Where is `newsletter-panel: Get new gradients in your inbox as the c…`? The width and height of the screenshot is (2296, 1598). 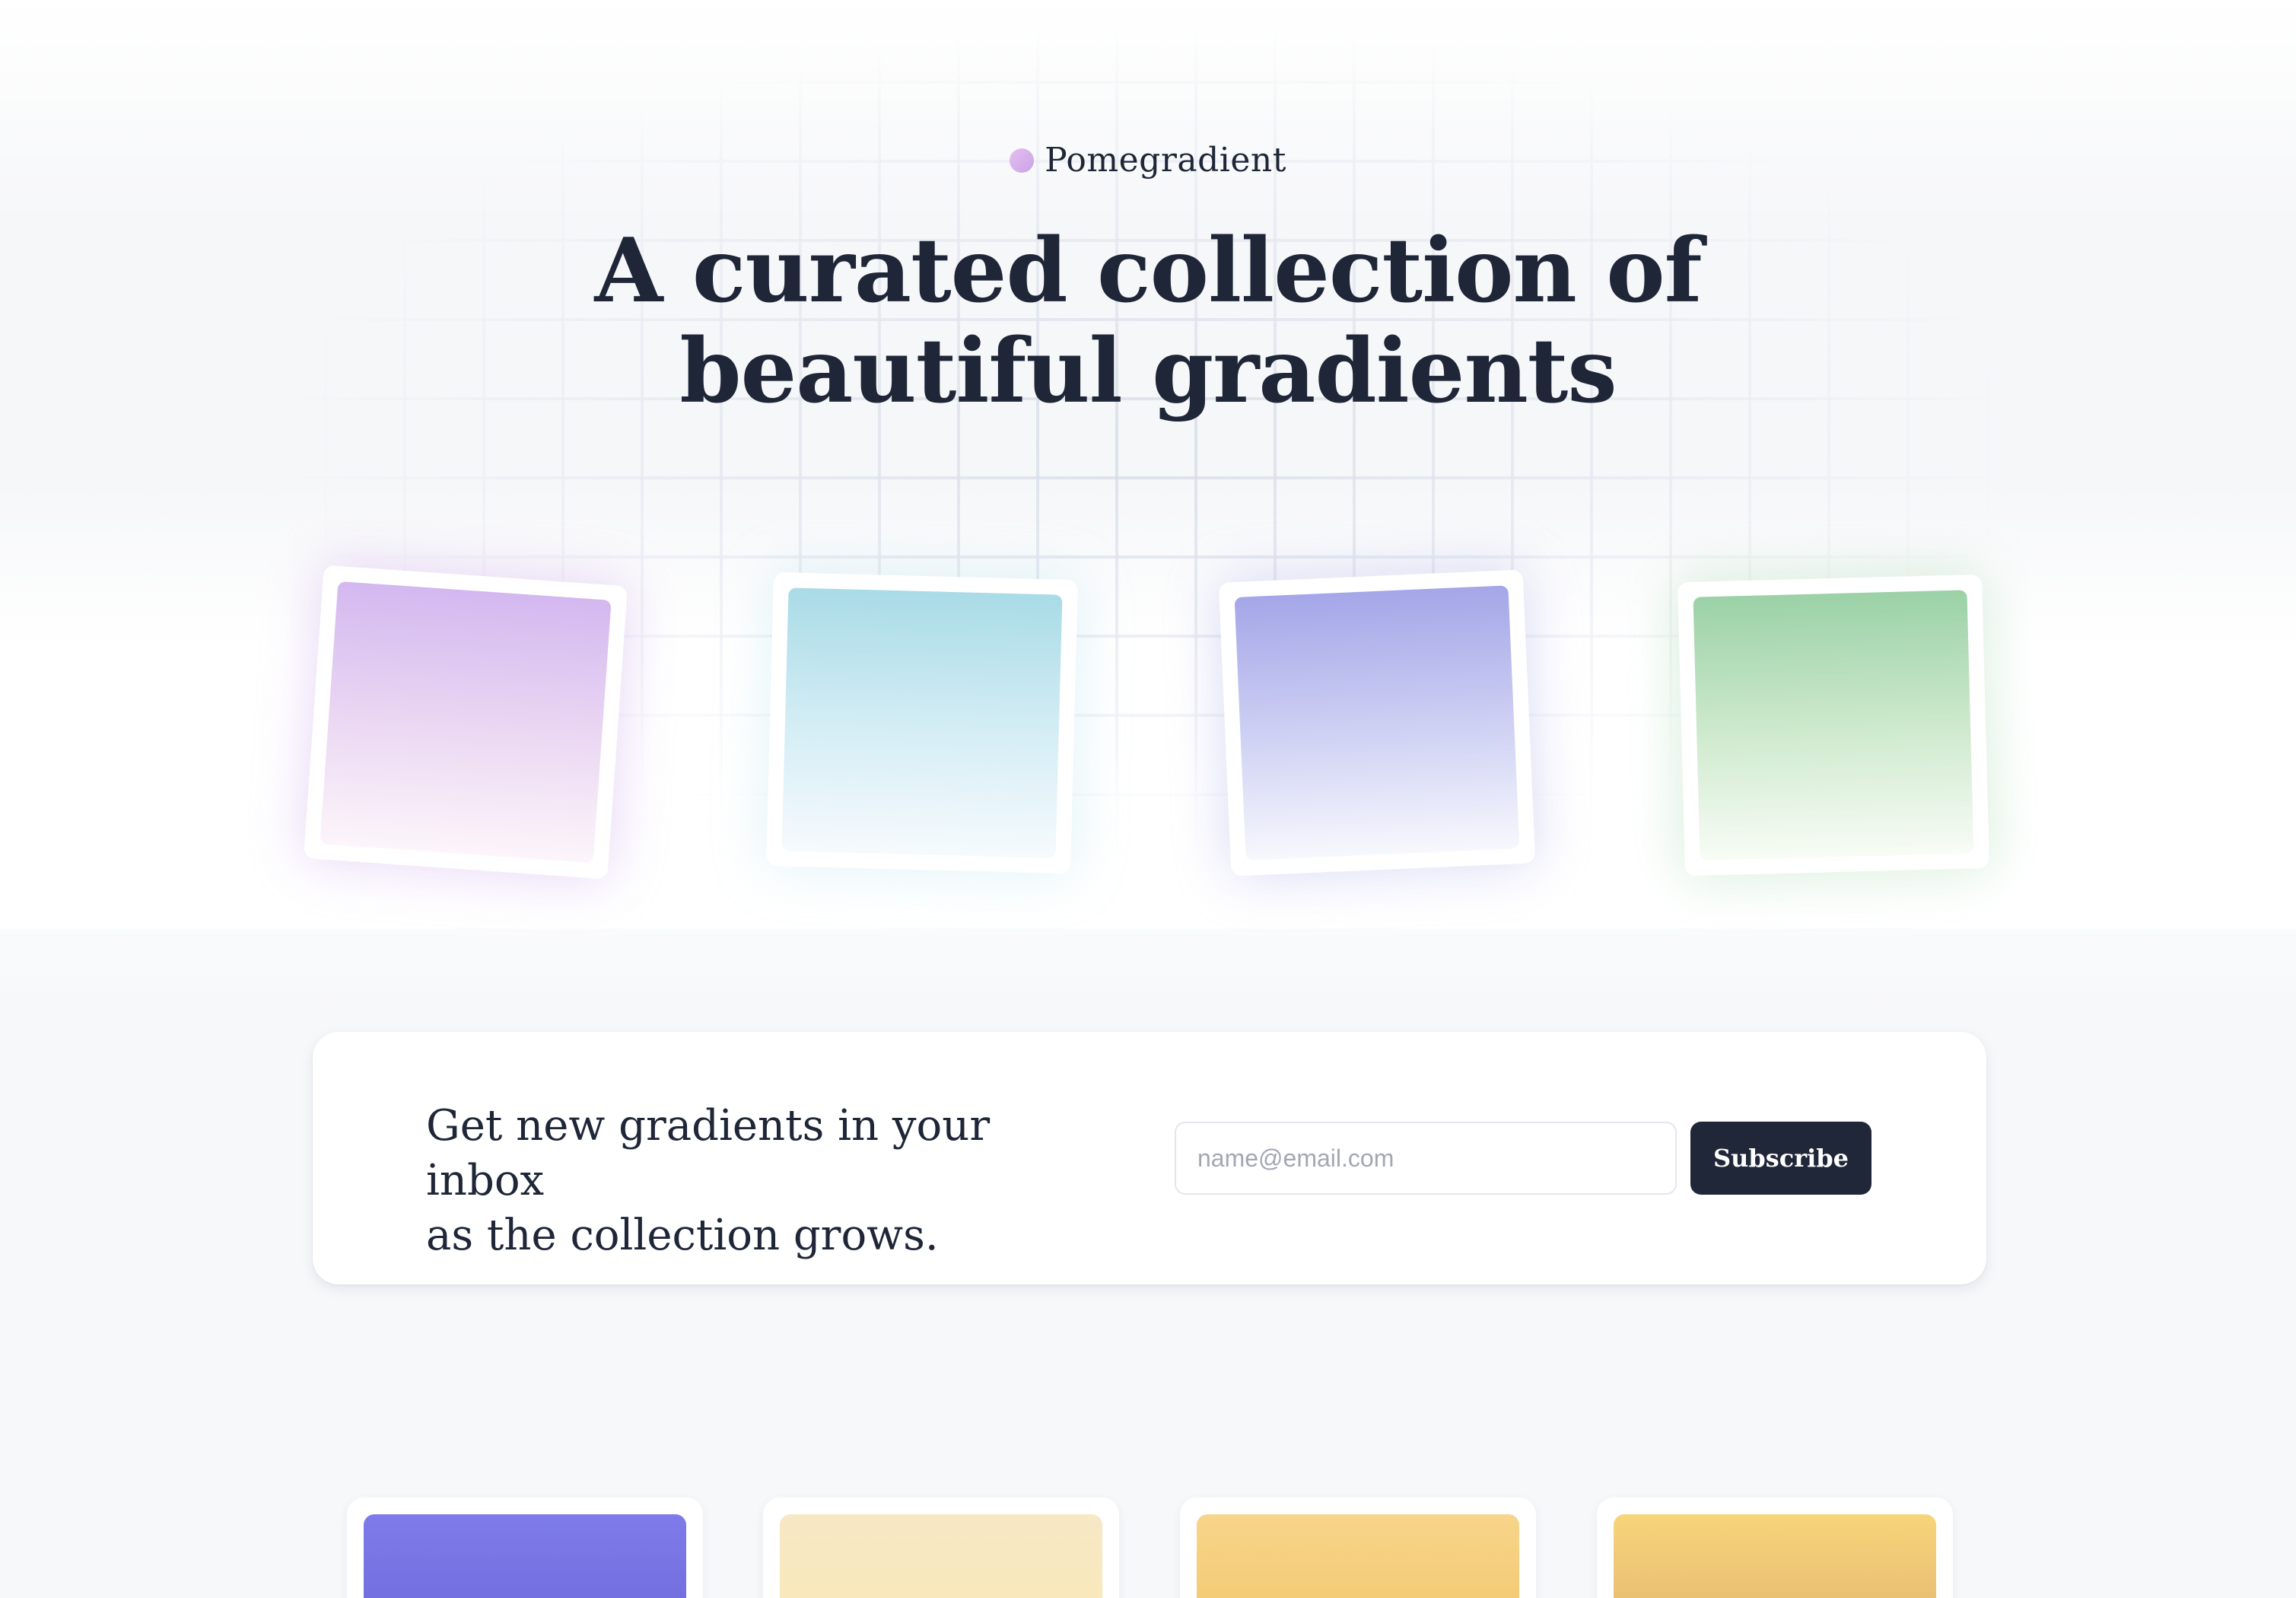 newsletter-panel: Get new gradients in your inbox as the c… is located at coordinates (1150, 1158).